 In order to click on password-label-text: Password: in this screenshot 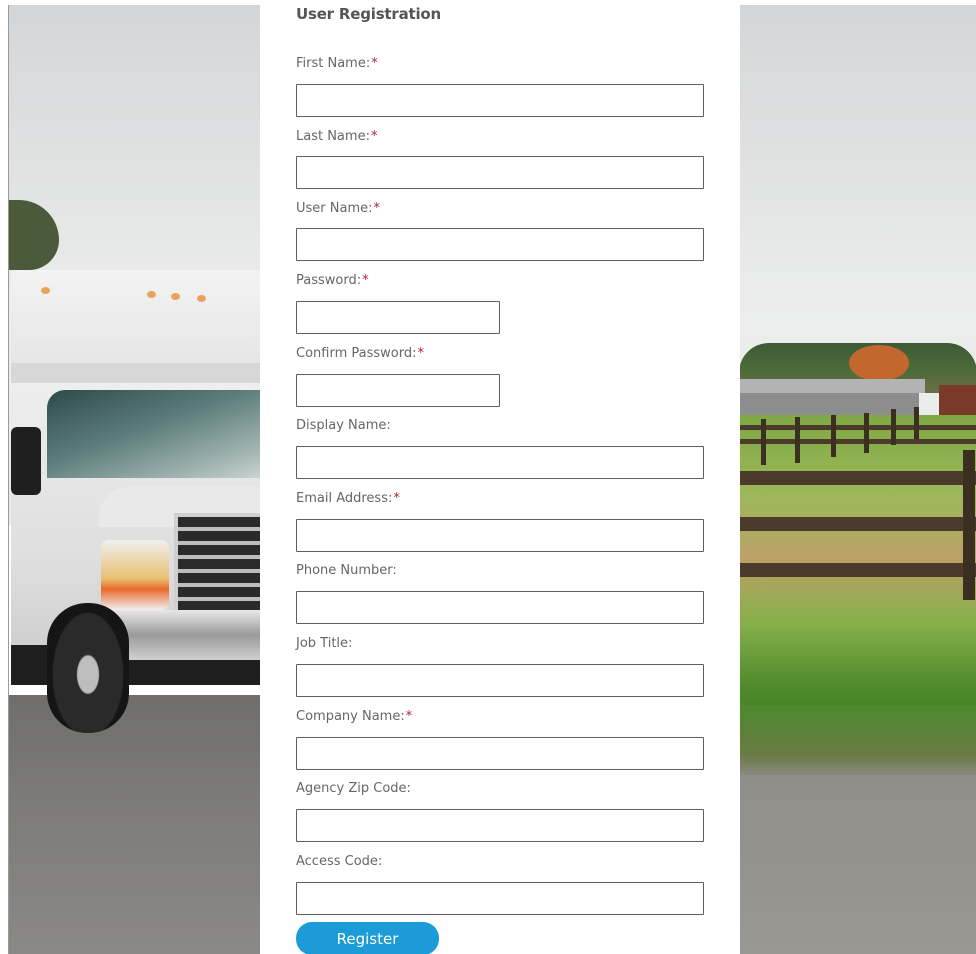, I will do `click(329, 280)`.